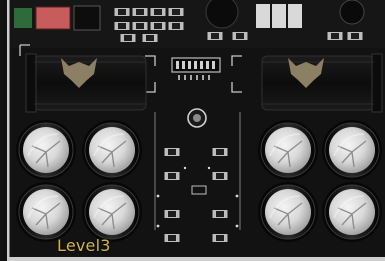  What do you see at coordinates (197, 118) in the screenshot?
I see `center-mounting-hole` at bounding box center [197, 118].